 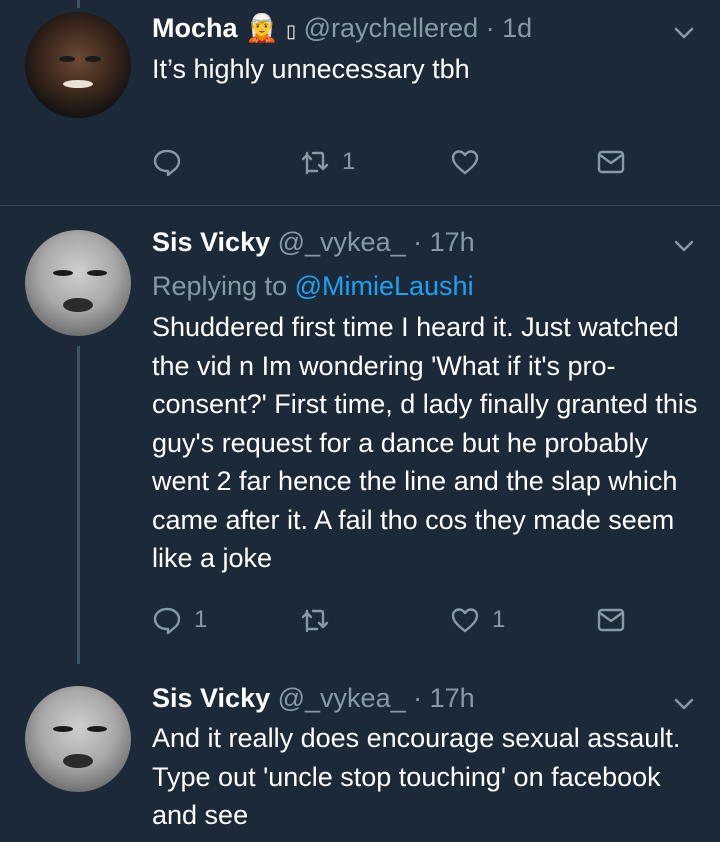 What do you see at coordinates (262, 28) in the screenshot?
I see `emoji-badge: 🧝` at bounding box center [262, 28].